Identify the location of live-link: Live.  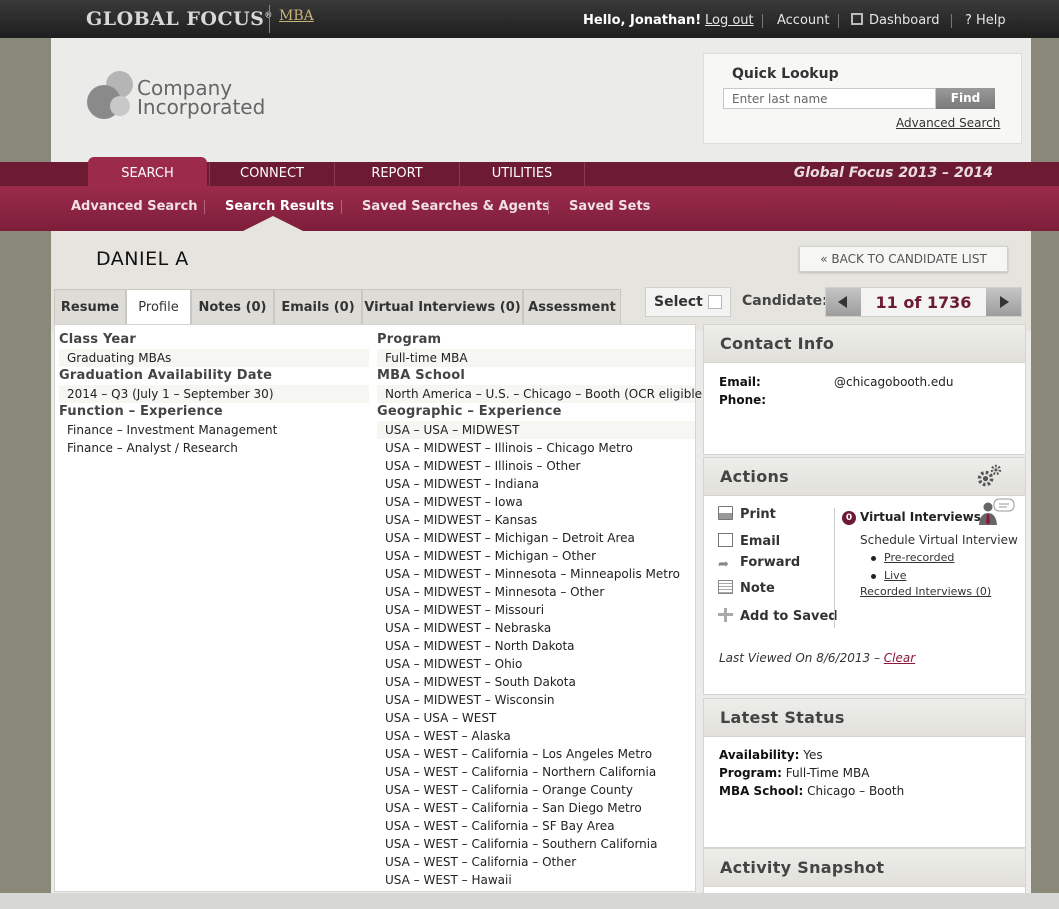
(895, 575).